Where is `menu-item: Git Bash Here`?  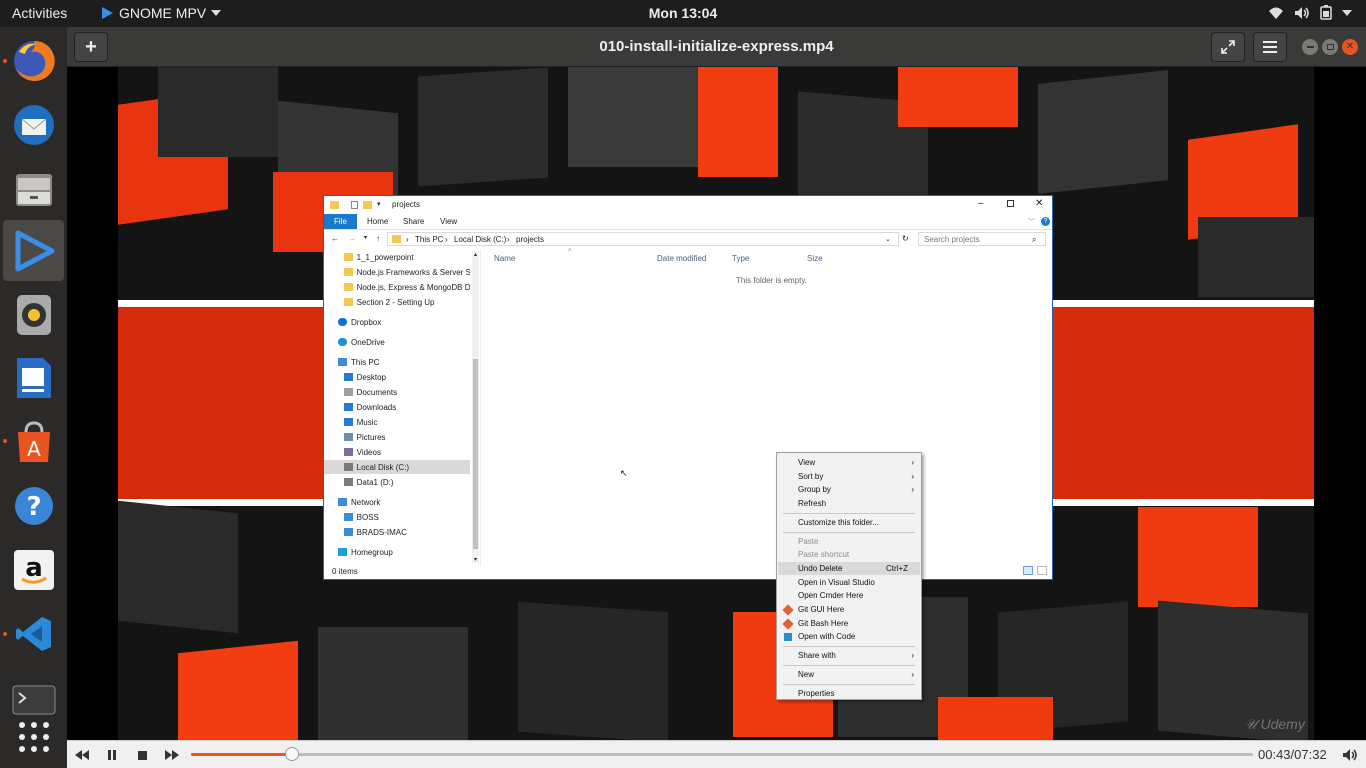
menu-item: Git Bash Here is located at coordinates (849, 623).